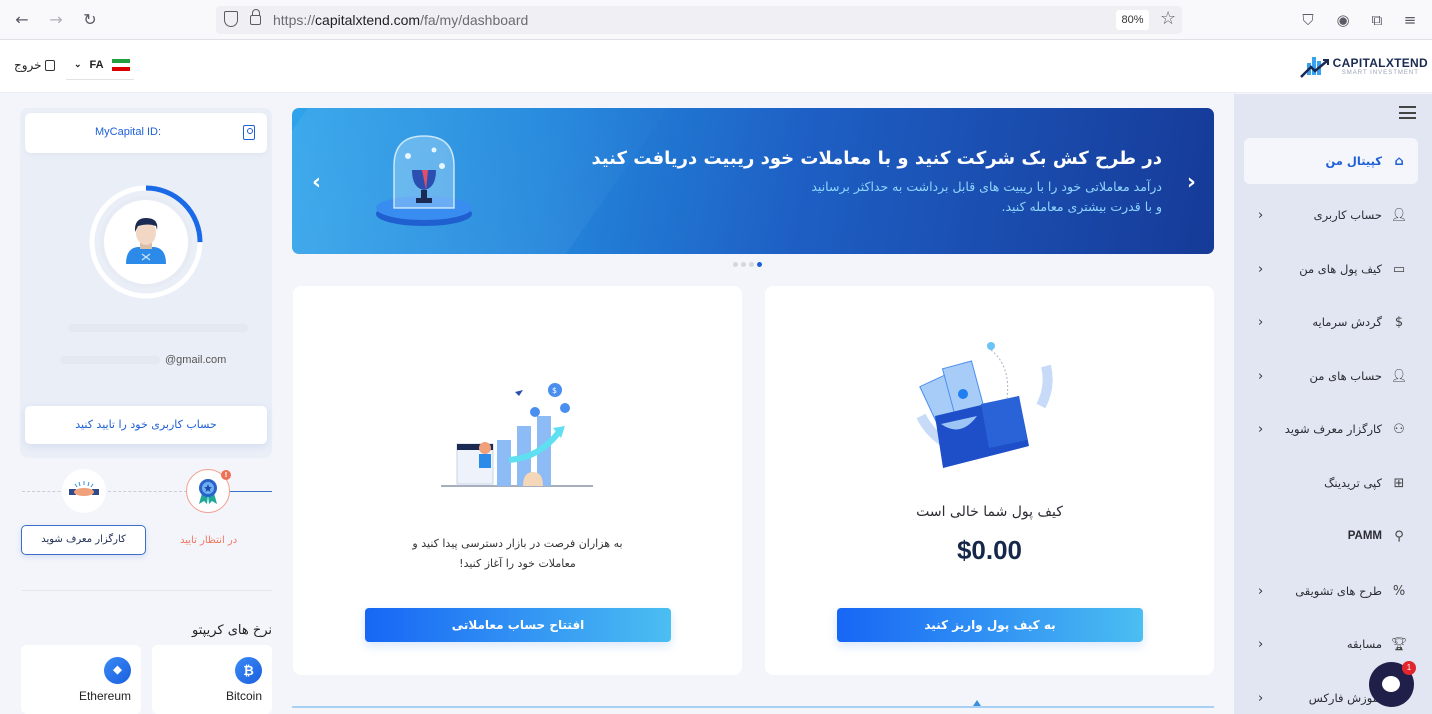 The image size is (1432, 714). What do you see at coordinates (196, 360) in the screenshot?
I see `user-email: @gmail.com` at bounding box center [196, 360].